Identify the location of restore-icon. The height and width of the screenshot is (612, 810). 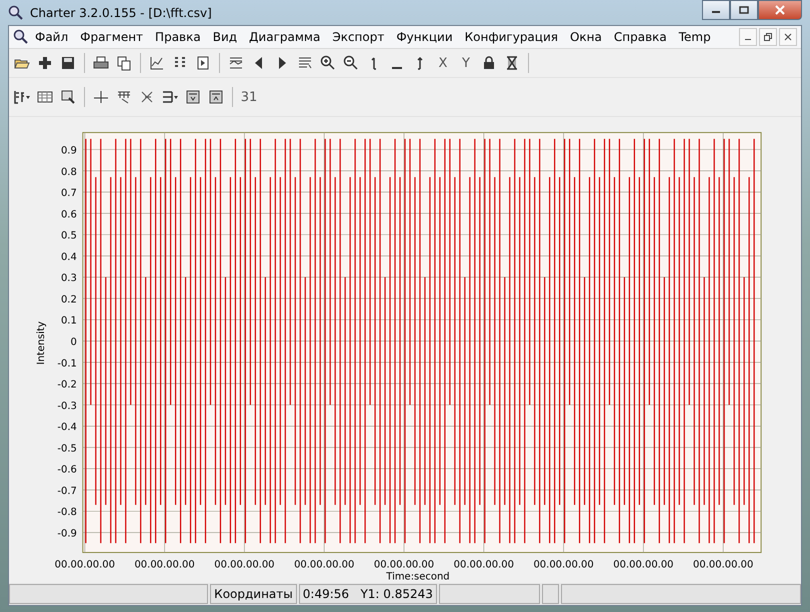
(768, 37).